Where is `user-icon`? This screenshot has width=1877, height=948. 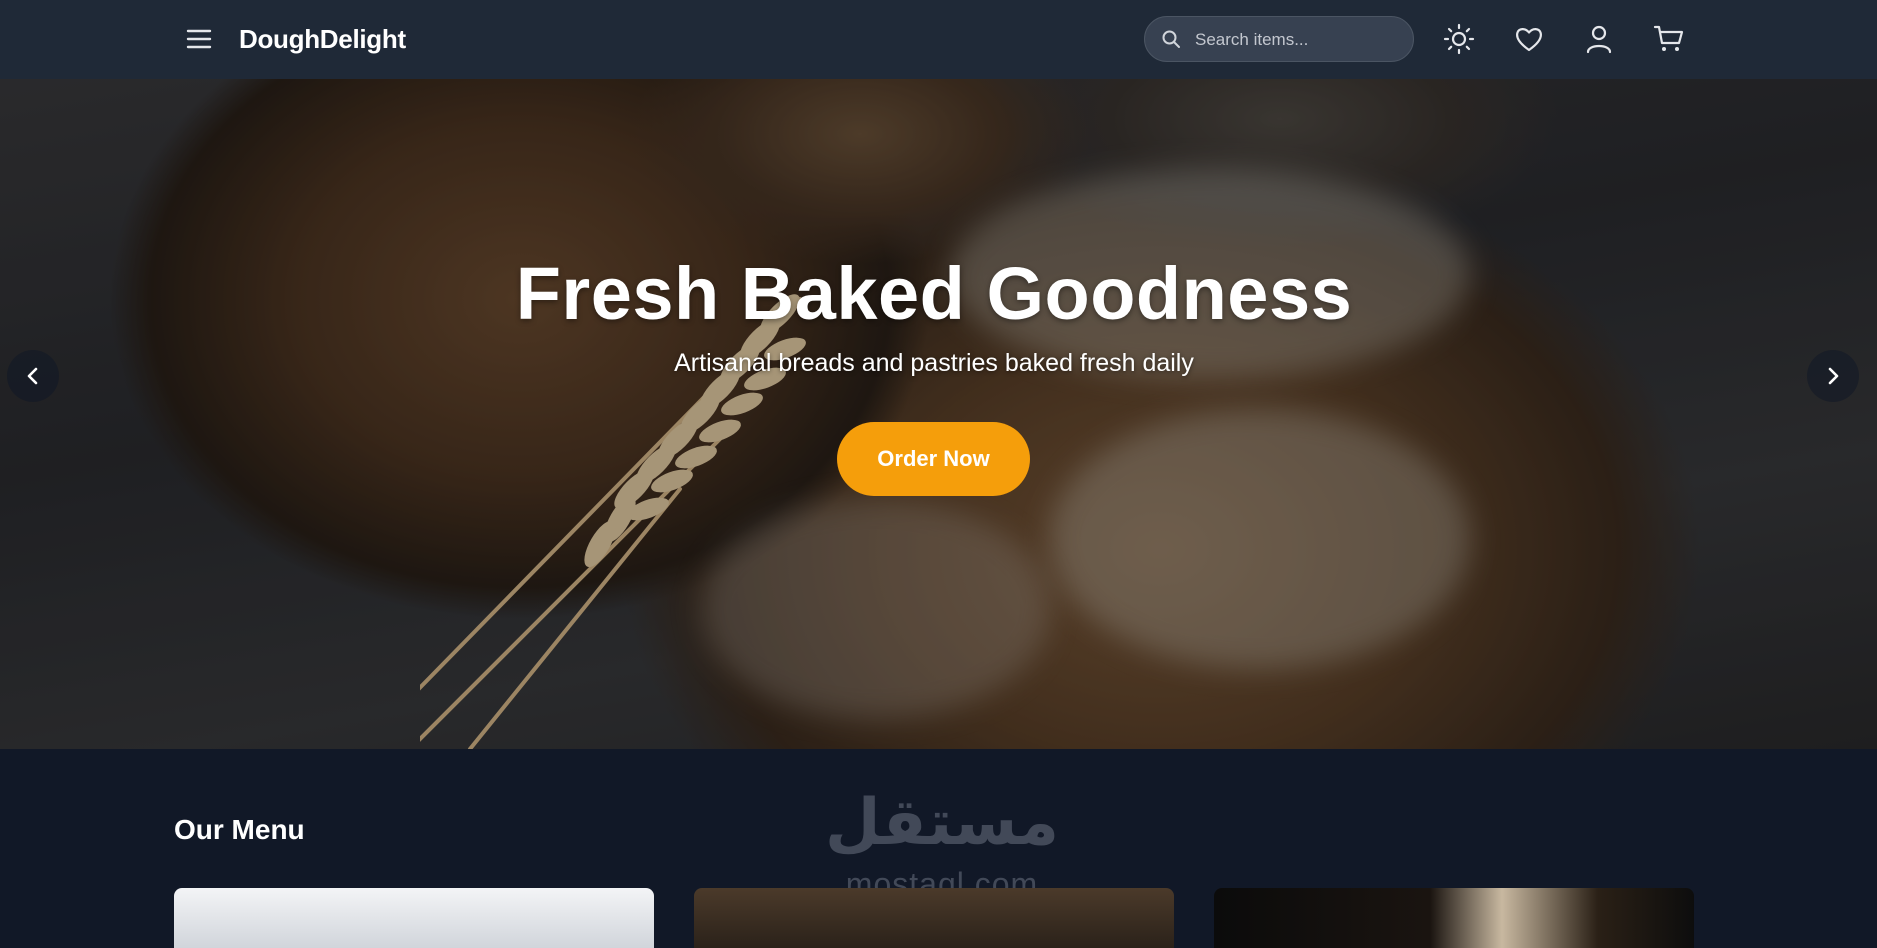
user-icon is located at coordinates (1599, 39).